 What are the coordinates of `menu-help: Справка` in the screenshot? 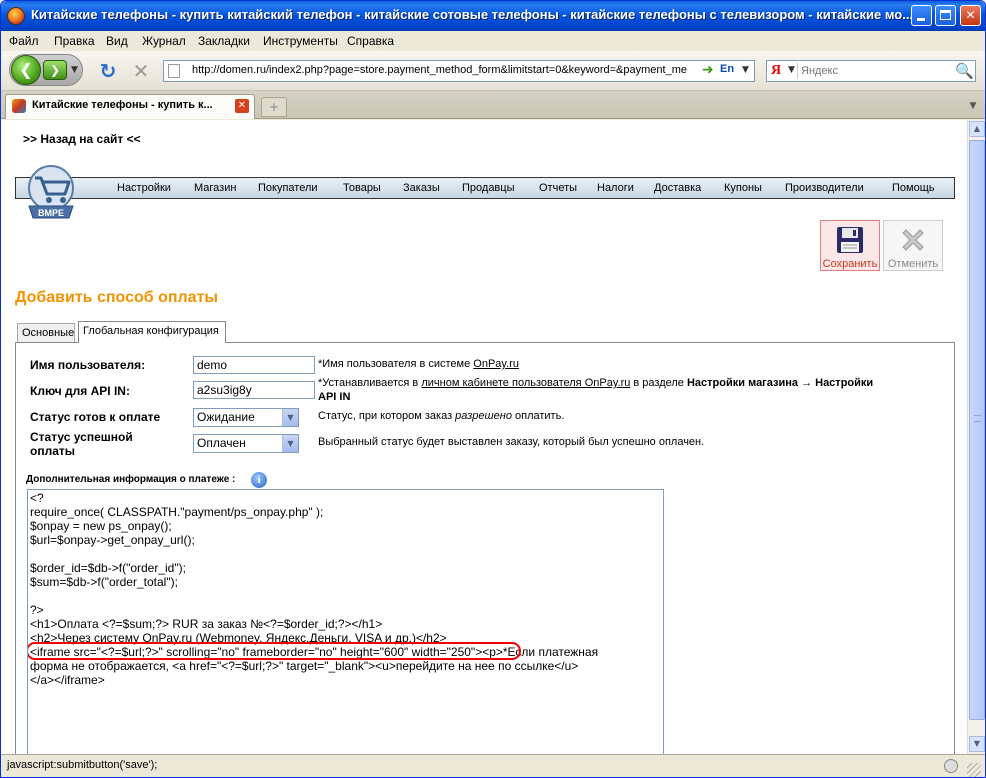 It's located at (370, 41).